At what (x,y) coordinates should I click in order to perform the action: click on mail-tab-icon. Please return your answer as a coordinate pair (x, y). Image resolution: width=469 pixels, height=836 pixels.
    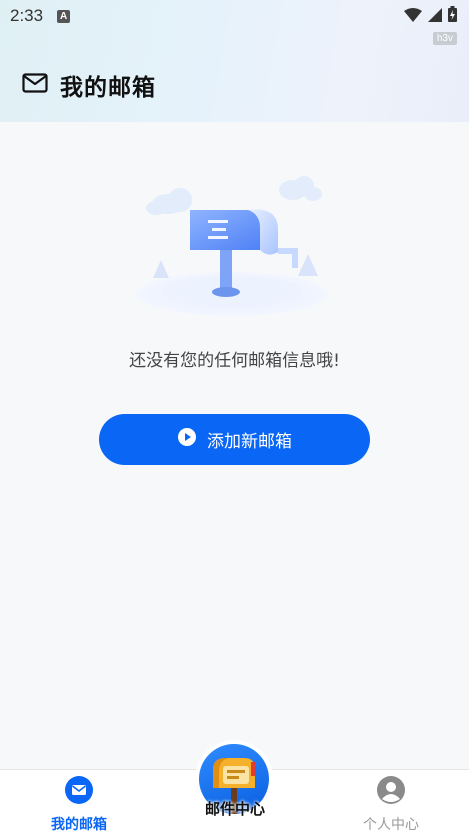
    Looking at the image, I should click on (79, 792).